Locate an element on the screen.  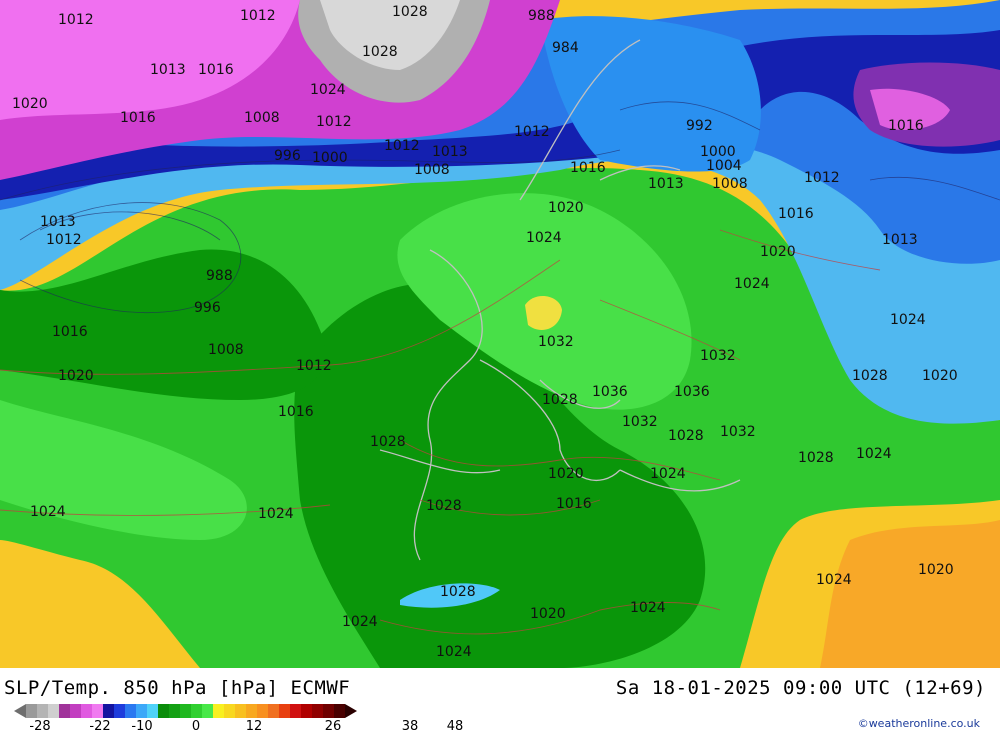
legend-tick-label: -22 is located at coordinates (100, 726).